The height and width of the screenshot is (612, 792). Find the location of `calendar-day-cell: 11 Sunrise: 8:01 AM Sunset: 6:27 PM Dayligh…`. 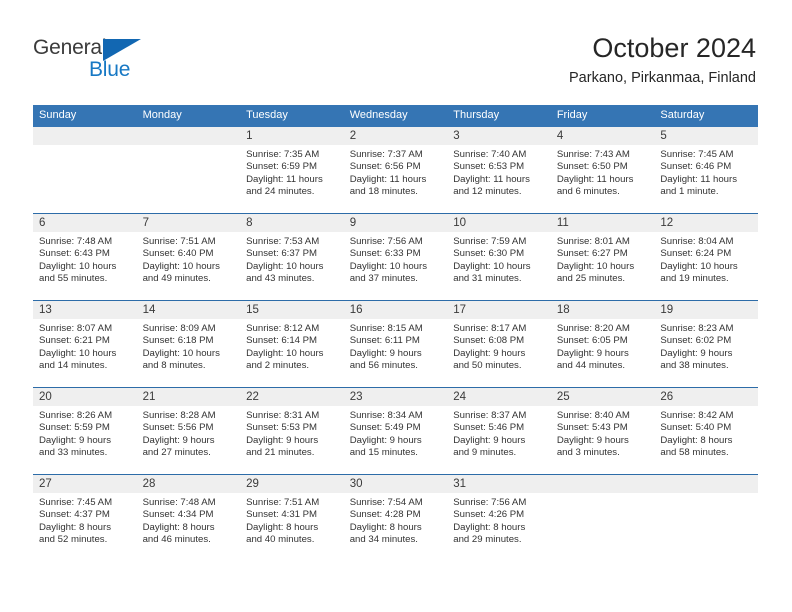

calendar-day-cell: 11 Sunrise: 8:01 AM Sunset: 6:27 PM Dayligh… is located at coordinates (602, 257).